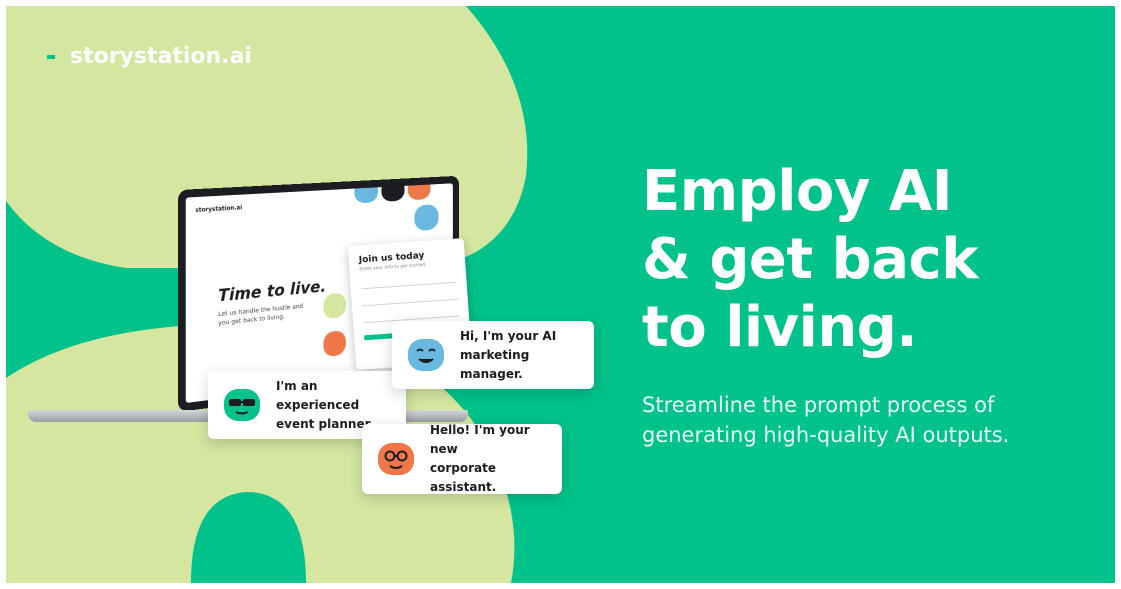 The width and height of the screenshot is (1121, 589). Describe the element at coordinates (495, 364) in the screenshot. I see `chat-line: marketing manager.` at that location.